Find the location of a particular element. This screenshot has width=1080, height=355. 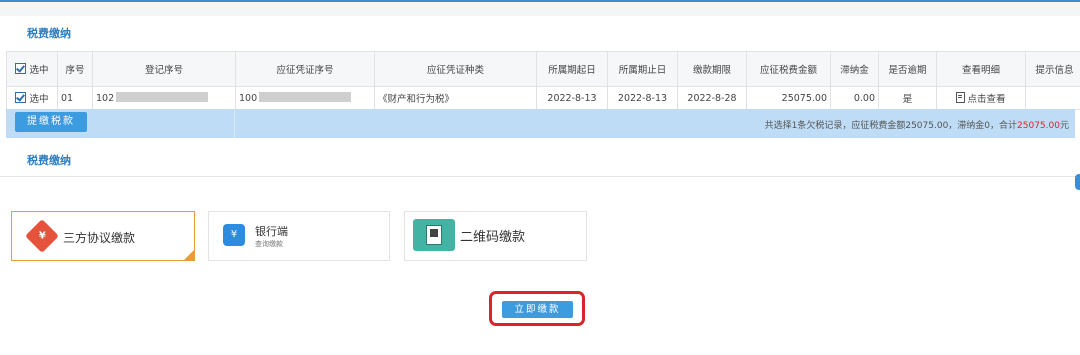

option-bank: ¥ 银行端 查询缴款 is located at coordinates (299, 236).